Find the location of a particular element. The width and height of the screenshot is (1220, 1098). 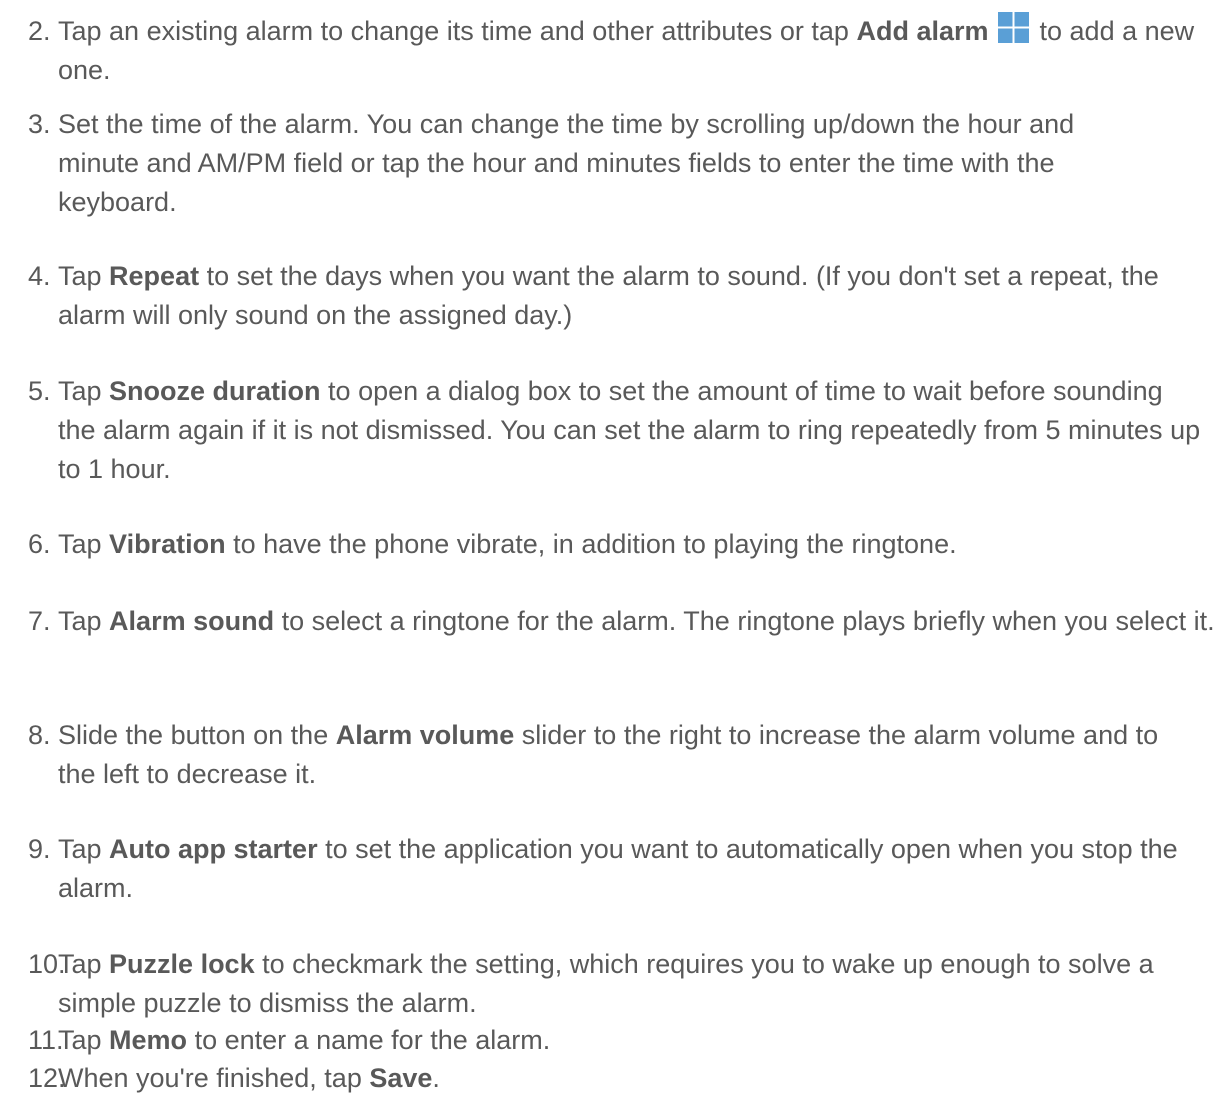

step-text: Tap Memo to enter a name for the alarm. is located at coordinates (638, 1040).